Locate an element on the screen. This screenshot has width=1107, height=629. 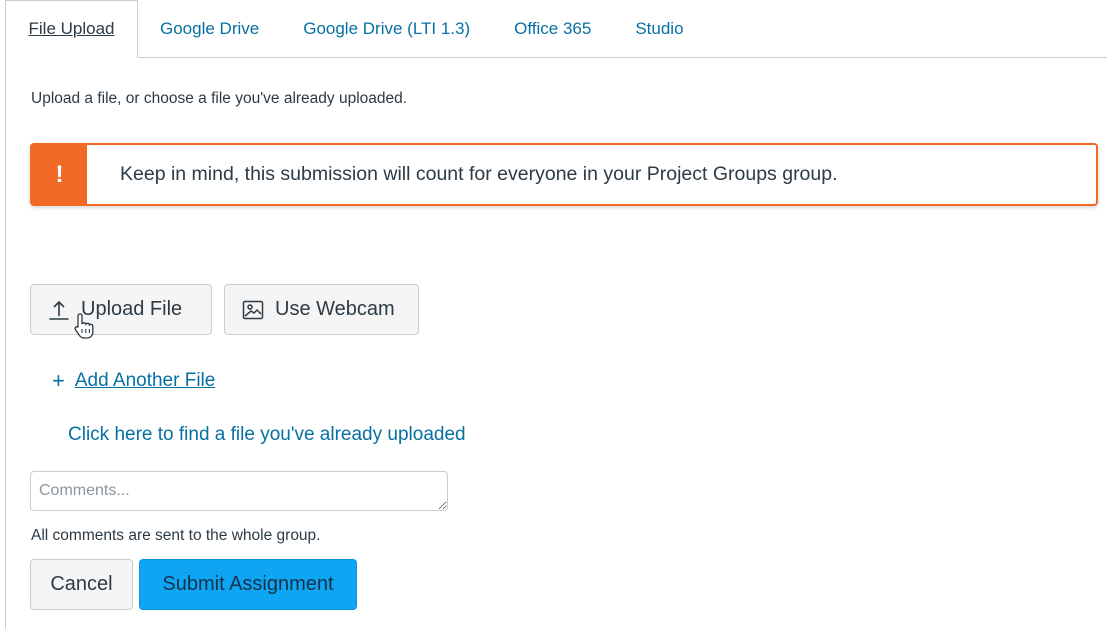
tab-office-365: Office 365 is located at coordinates (552, 28).